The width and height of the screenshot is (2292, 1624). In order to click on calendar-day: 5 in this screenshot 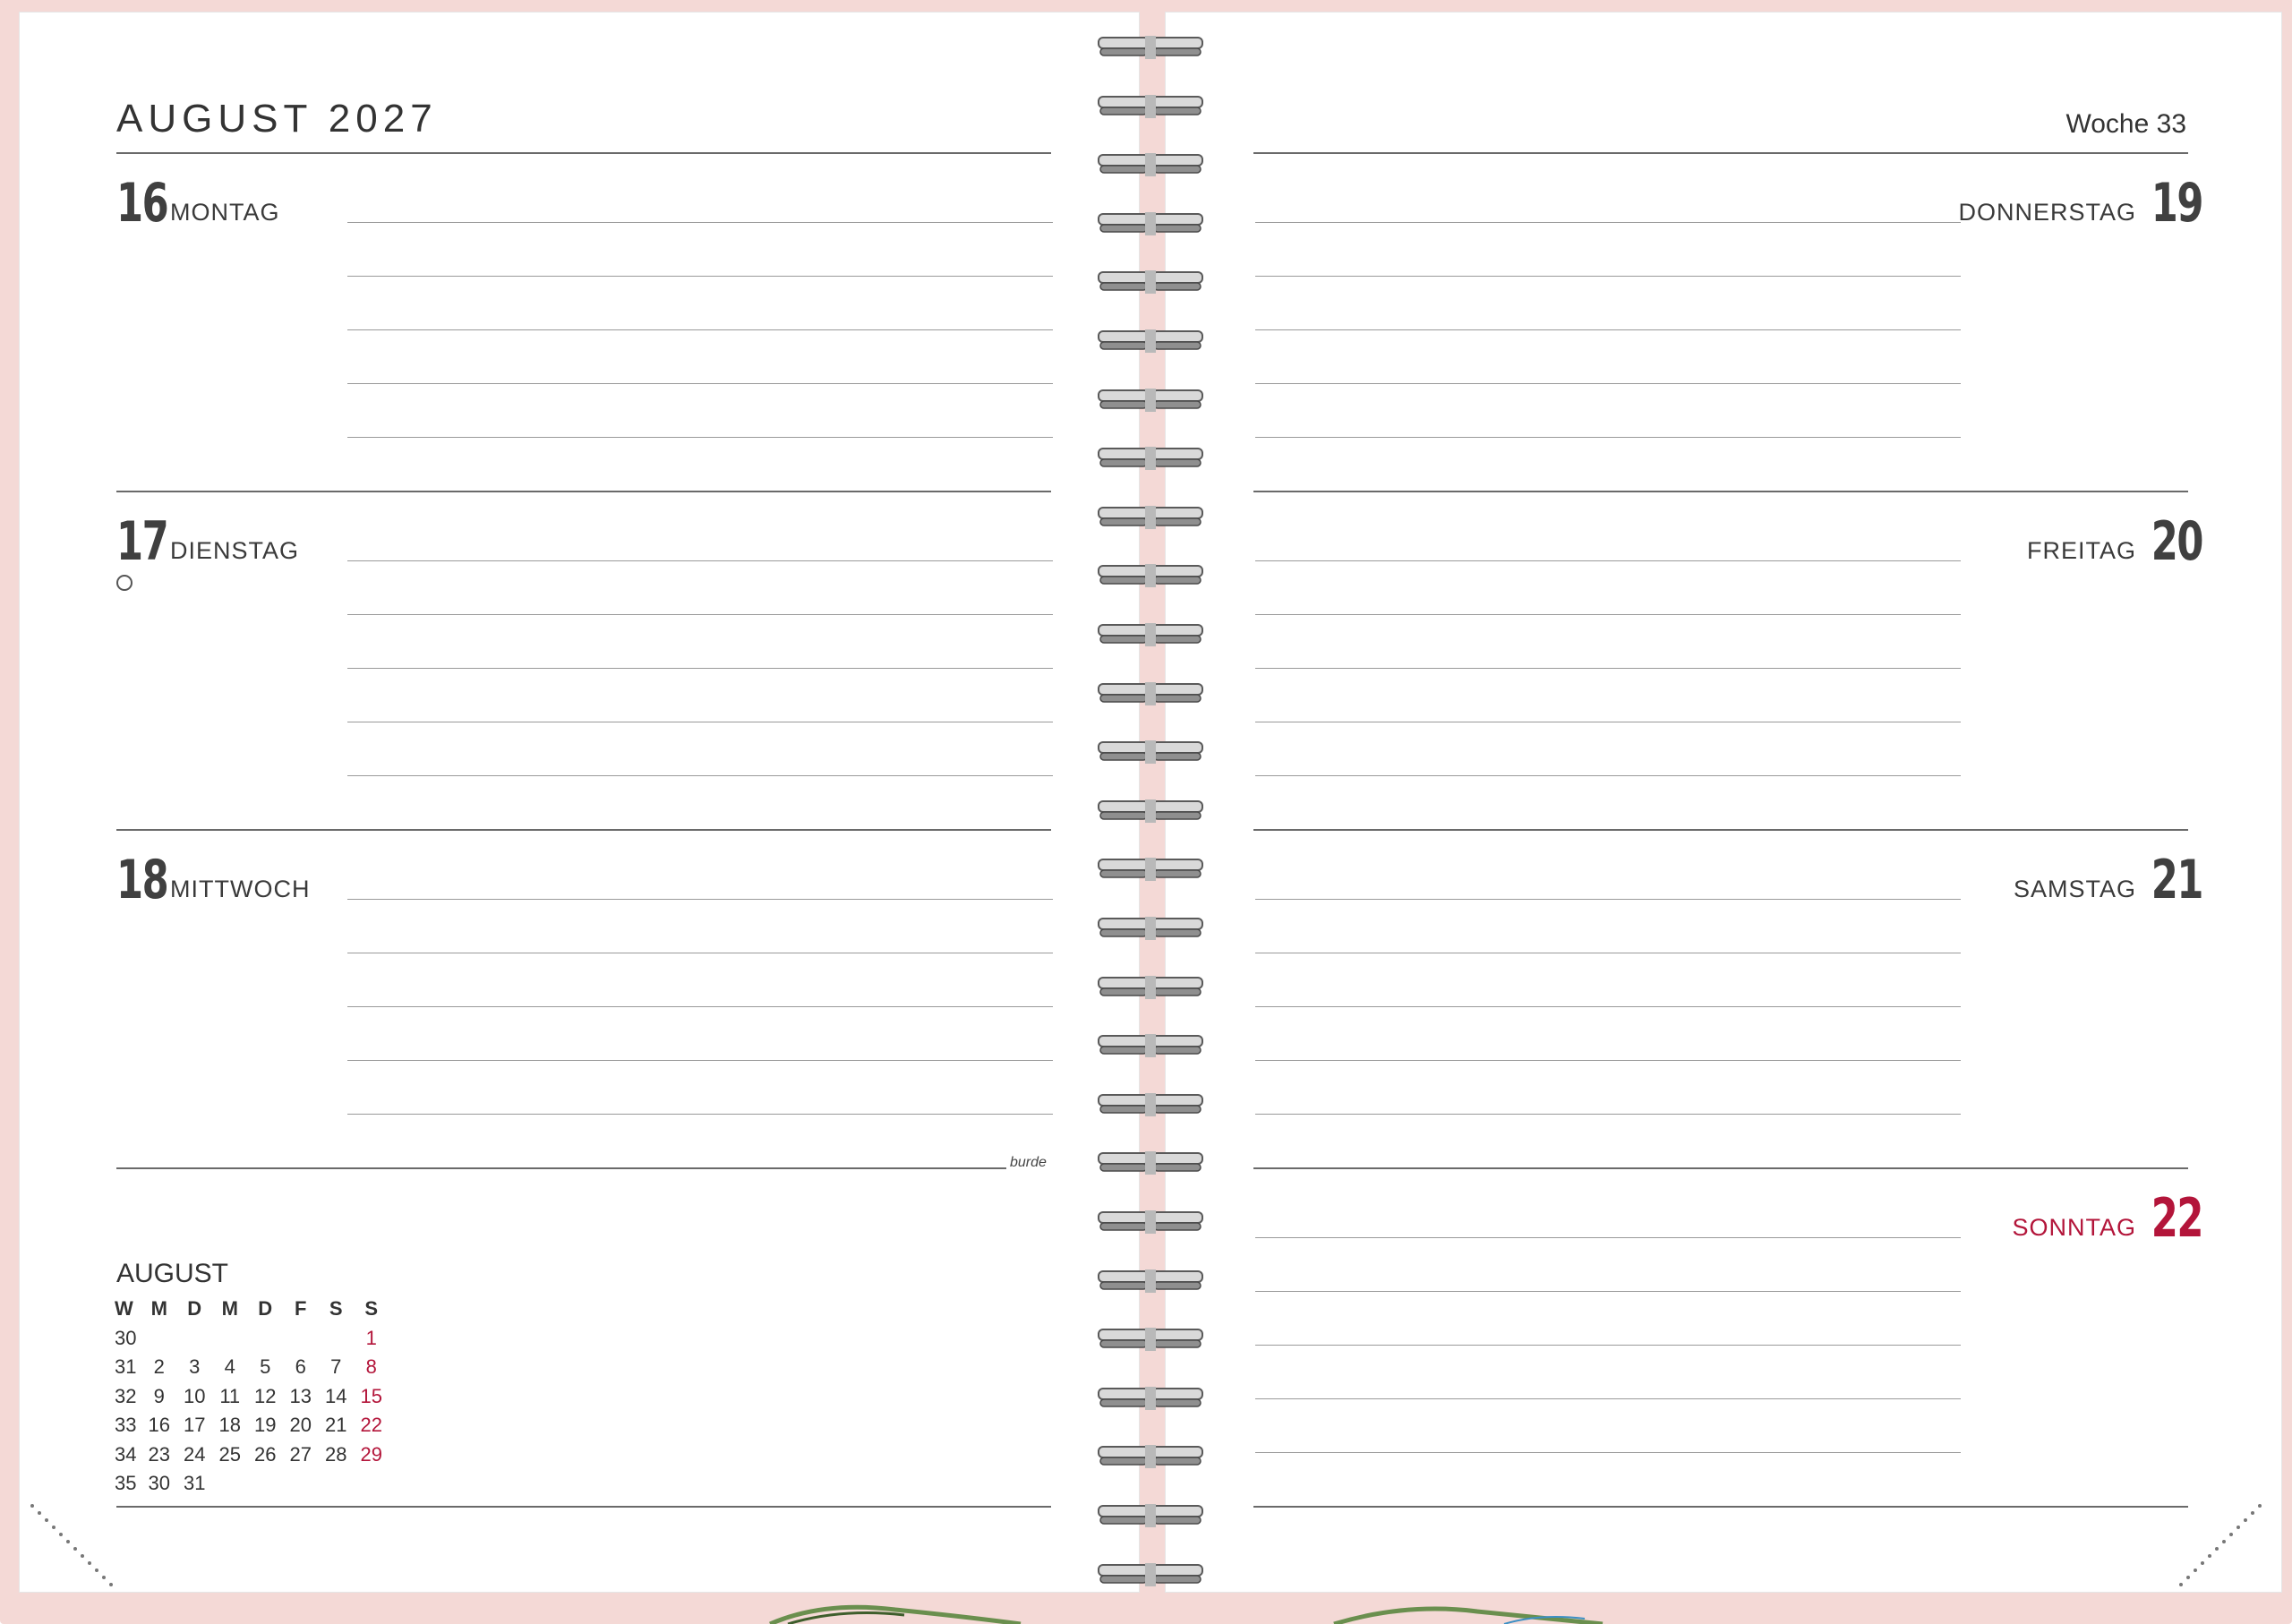, I will do `click(266, 1367)`.